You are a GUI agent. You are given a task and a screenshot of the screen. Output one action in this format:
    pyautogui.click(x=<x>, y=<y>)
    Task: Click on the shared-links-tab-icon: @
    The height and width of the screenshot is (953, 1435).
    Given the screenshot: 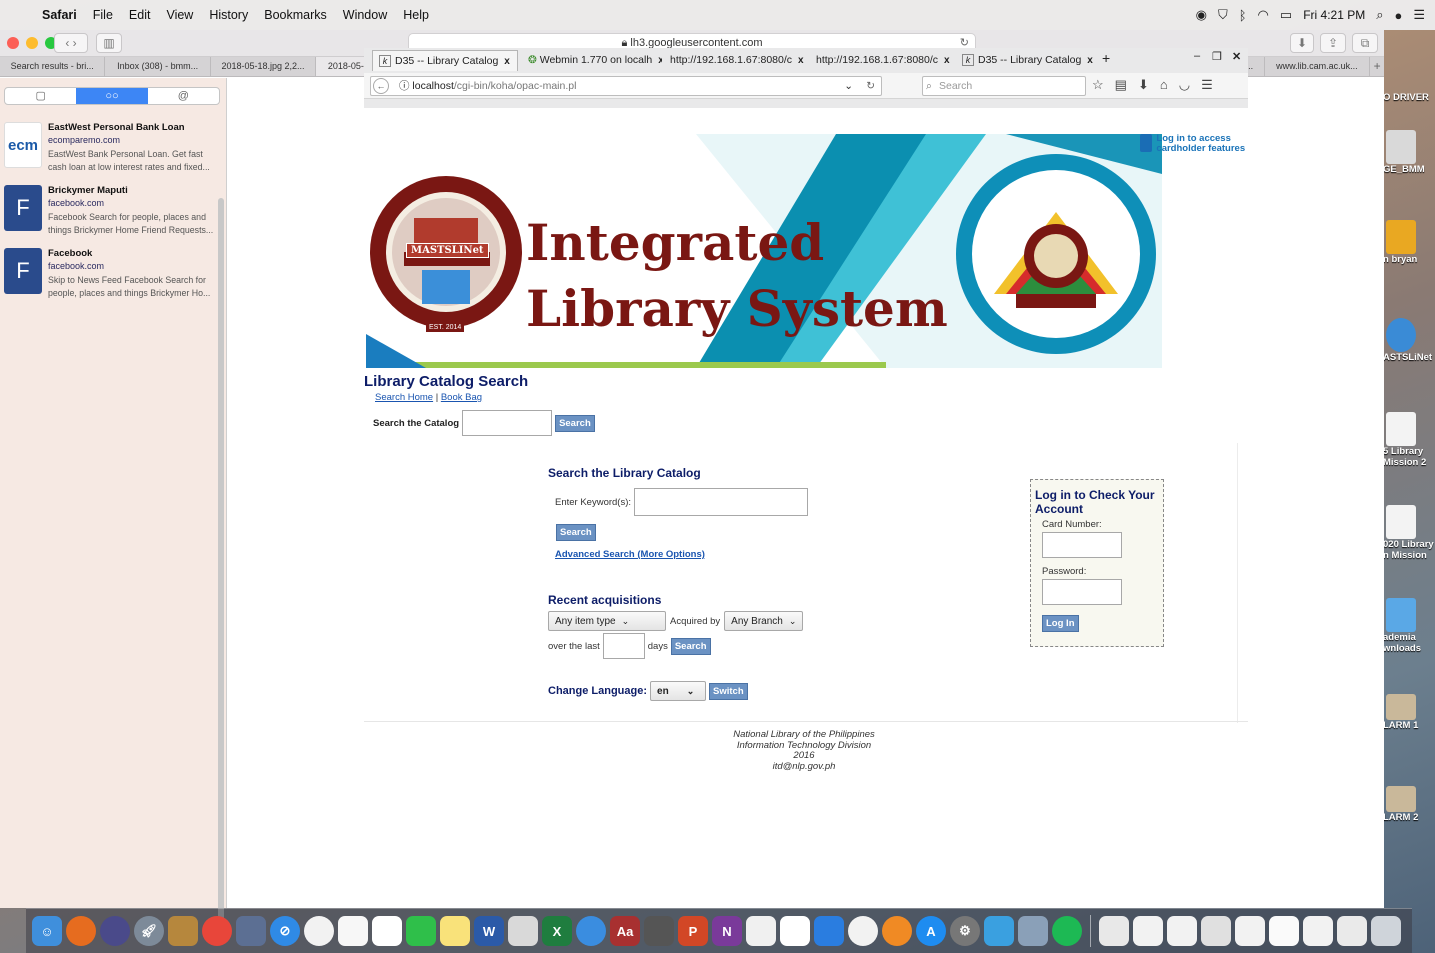 What is the action you would take?
    pyautogui.click(x=183, y=96)
    